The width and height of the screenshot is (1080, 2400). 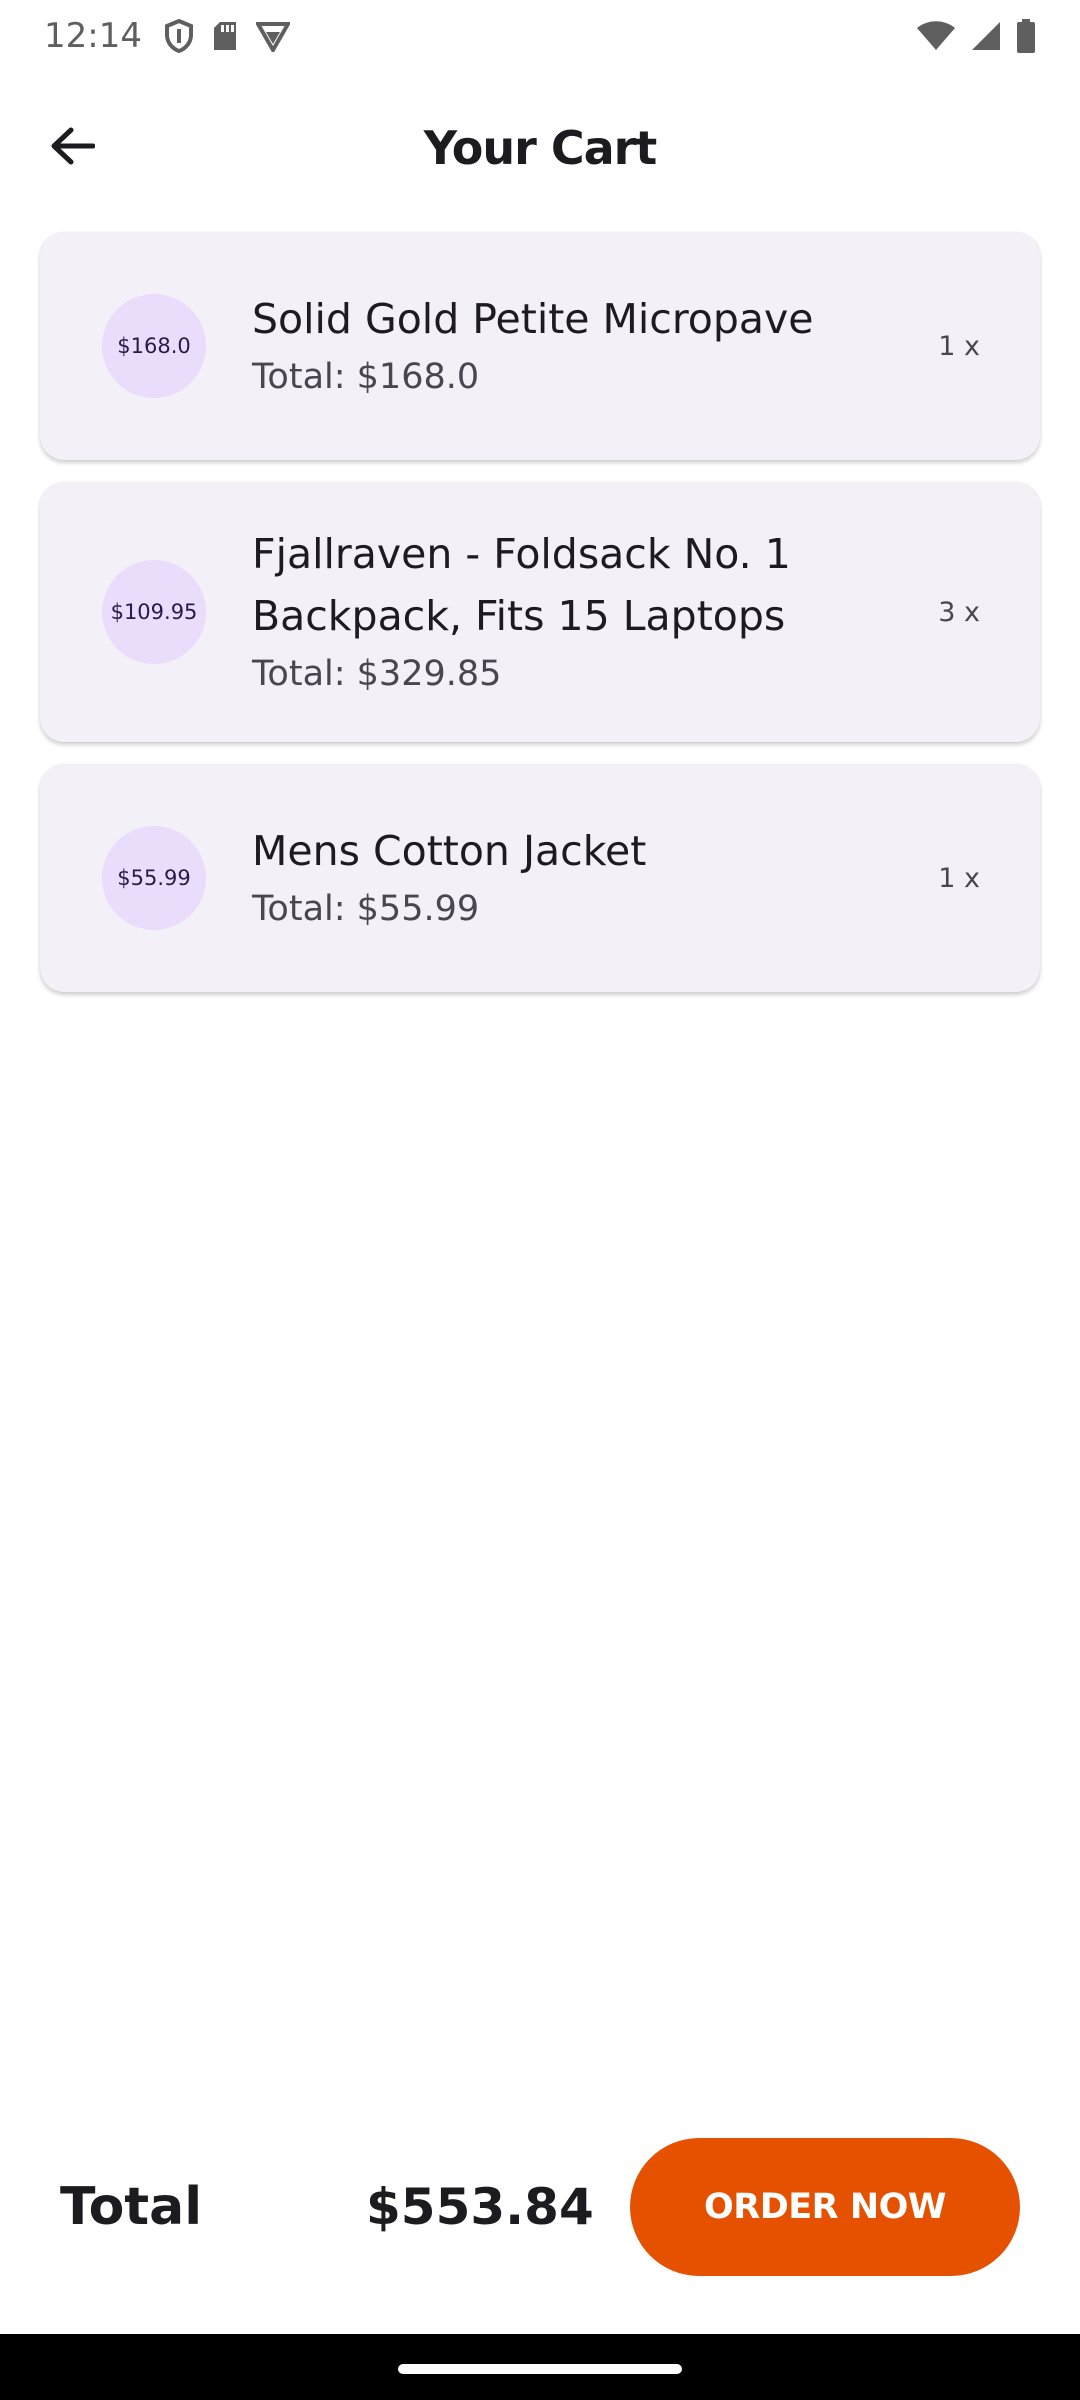 What do you see at coordinates (154, 612) in the screenshot?
I see `price-badge: $109.95` at bounding box center [154, 612].